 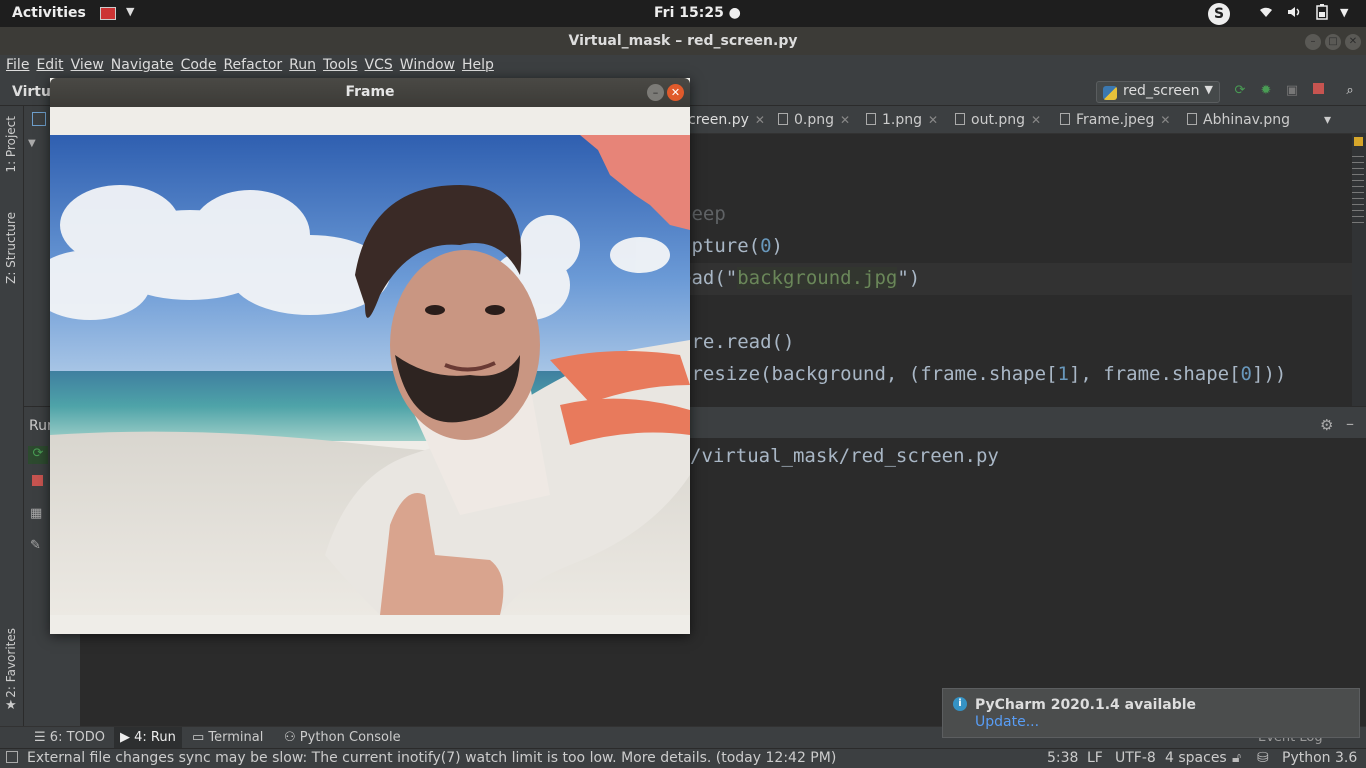 What do you see at coordinates (800, 278) in the screenshot?
I see `code-line: ead("background.jpg")` at bounding box center [800, 278].